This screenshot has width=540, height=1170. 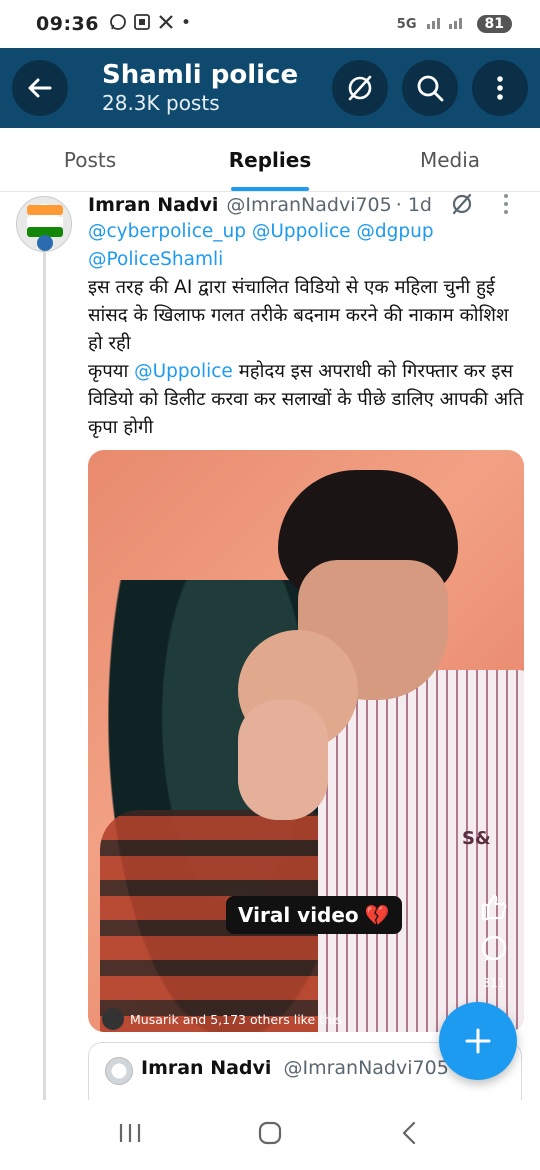 What do you see at coordinates (406, 24) in the screenshot?
I see `network-label: 5G` at bounding box center [406, 24].